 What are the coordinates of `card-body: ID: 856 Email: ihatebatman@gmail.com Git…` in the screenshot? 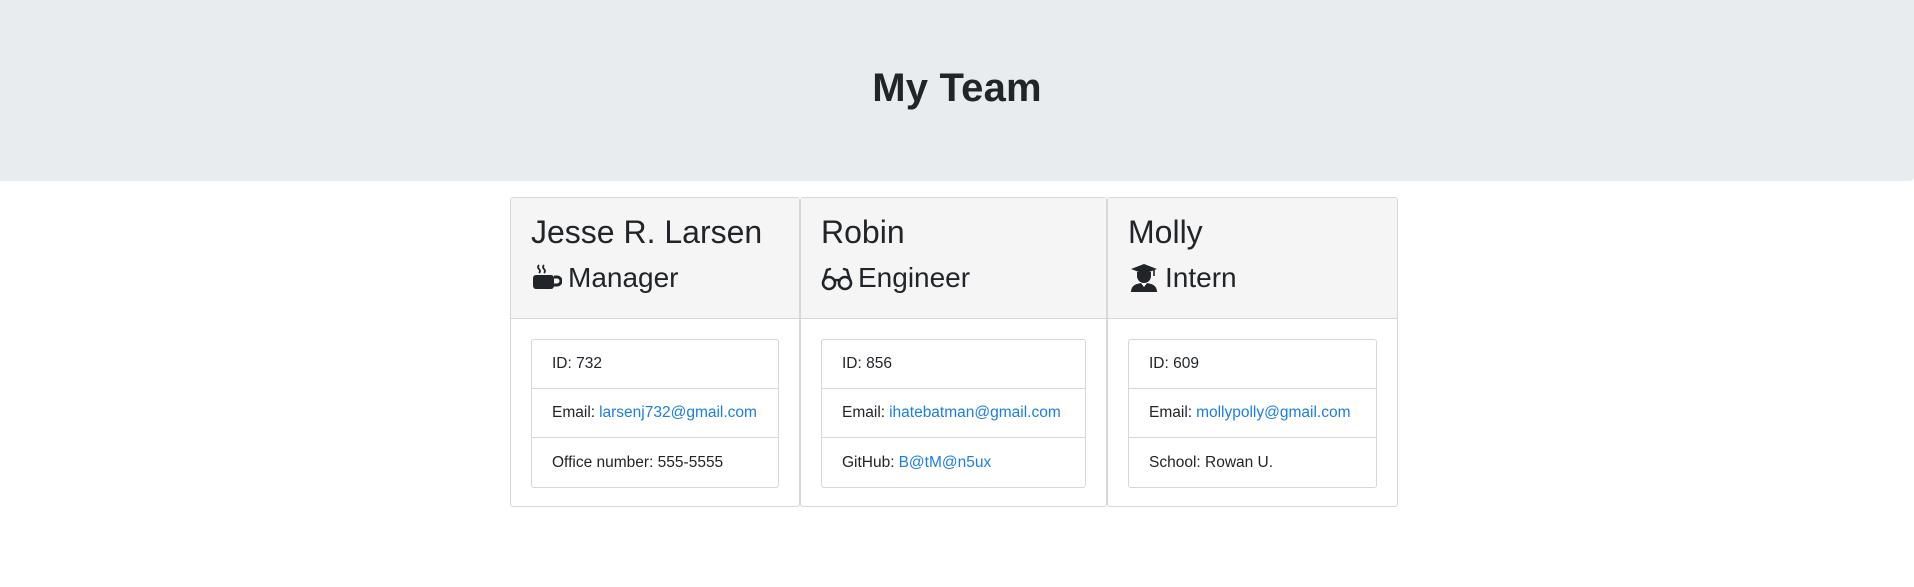 It's located at (953, 403).